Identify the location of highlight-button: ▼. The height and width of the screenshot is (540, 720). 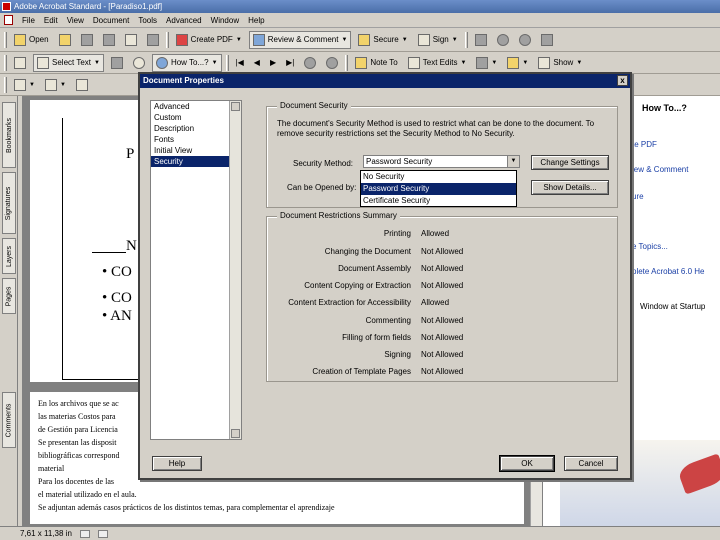
(517, 63).